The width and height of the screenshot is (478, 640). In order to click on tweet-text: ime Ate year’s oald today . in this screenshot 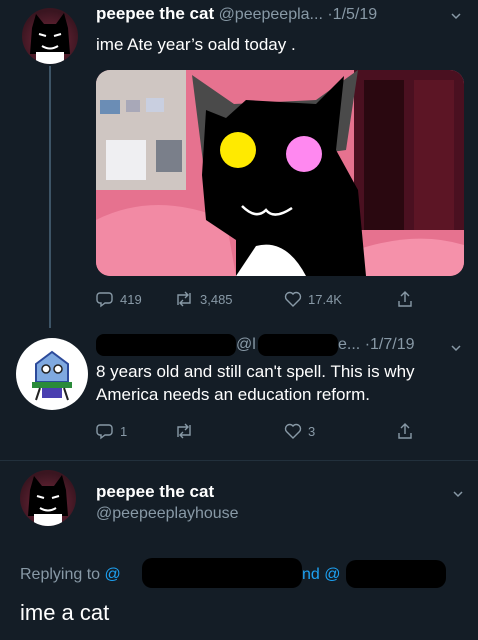, I will do `click(196, 44)`.